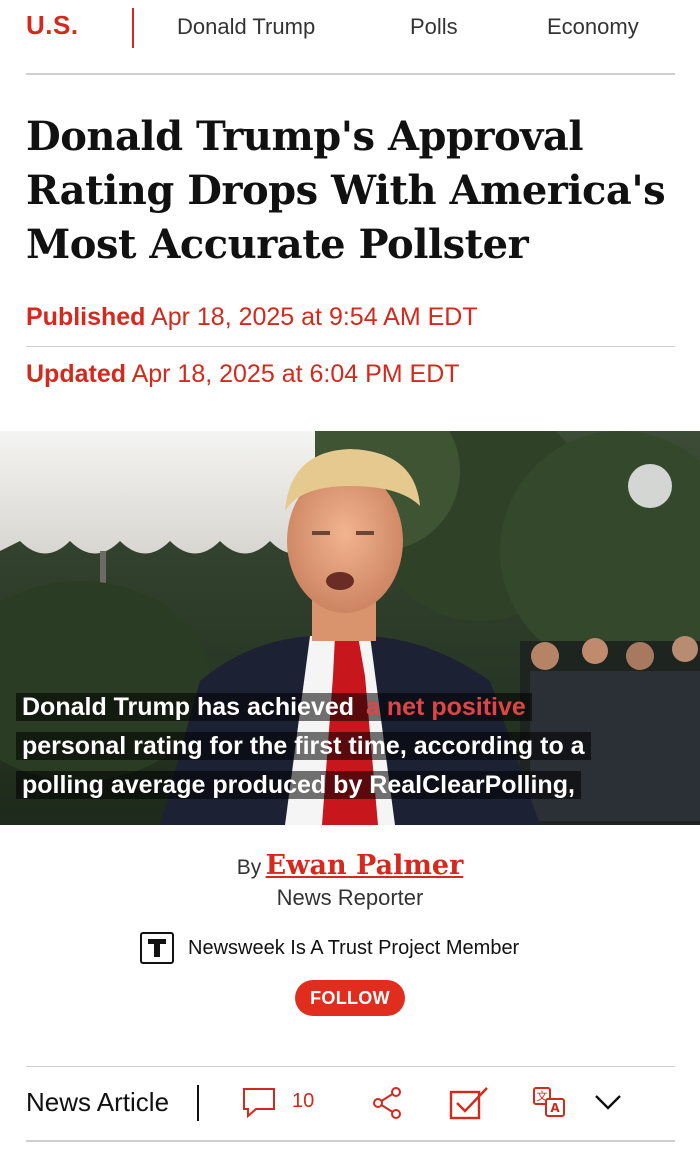  I want to click on trust-project-badge: Newsweek Is A Trust Project Member, so click(329, 948).